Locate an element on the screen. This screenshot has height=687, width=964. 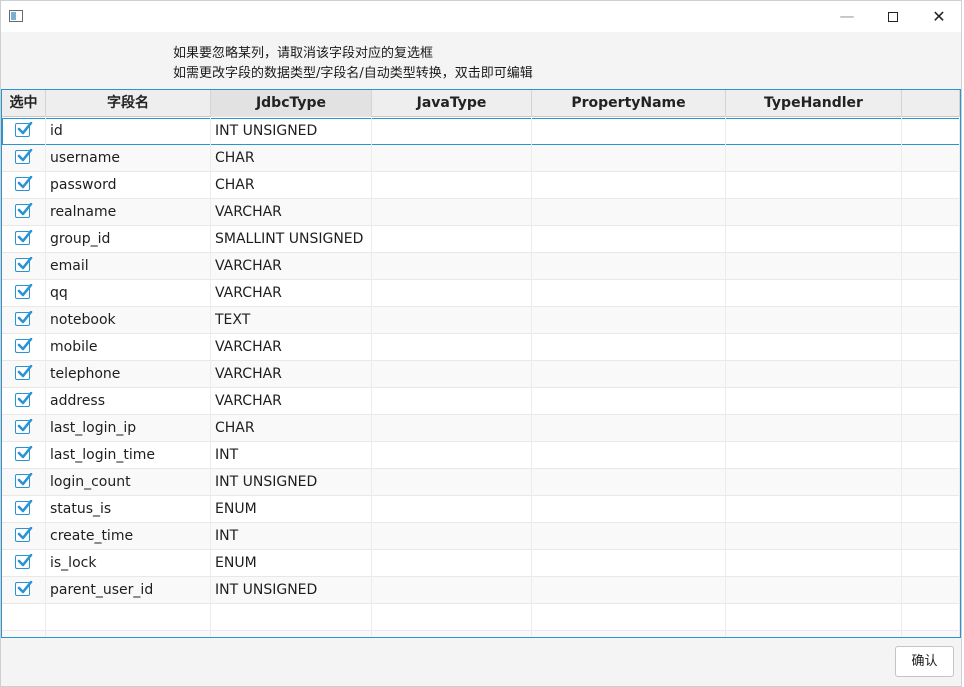
field-name-cell: login_count is located at coordinates (128, 482).